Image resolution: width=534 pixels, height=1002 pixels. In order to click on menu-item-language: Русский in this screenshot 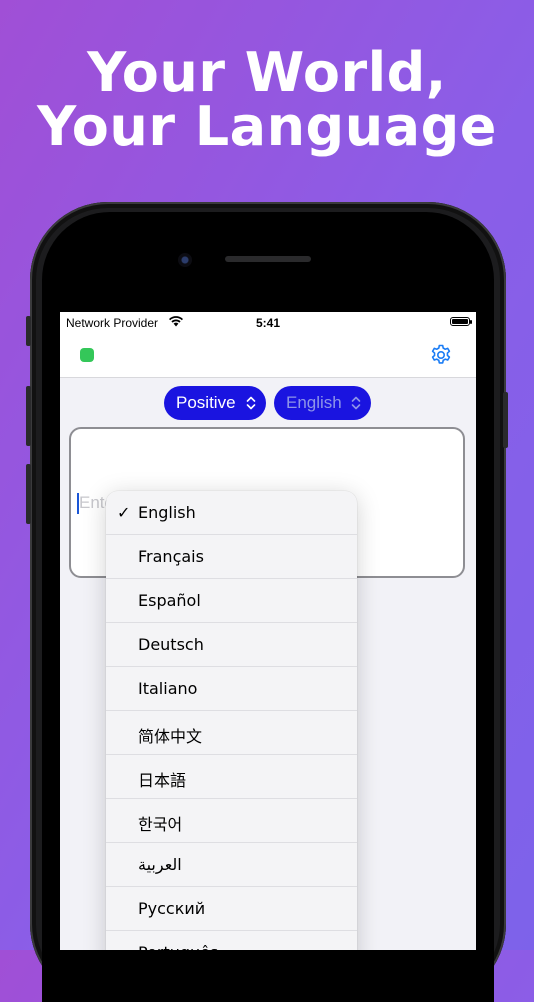, I will do `click(231, 909)`.